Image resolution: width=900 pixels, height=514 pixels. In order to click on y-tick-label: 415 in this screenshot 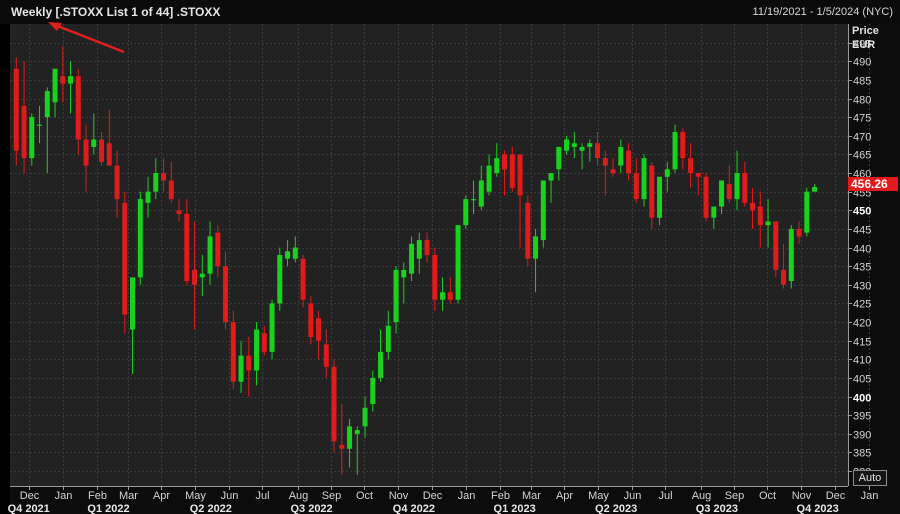, I will do `click(862, 343)`.